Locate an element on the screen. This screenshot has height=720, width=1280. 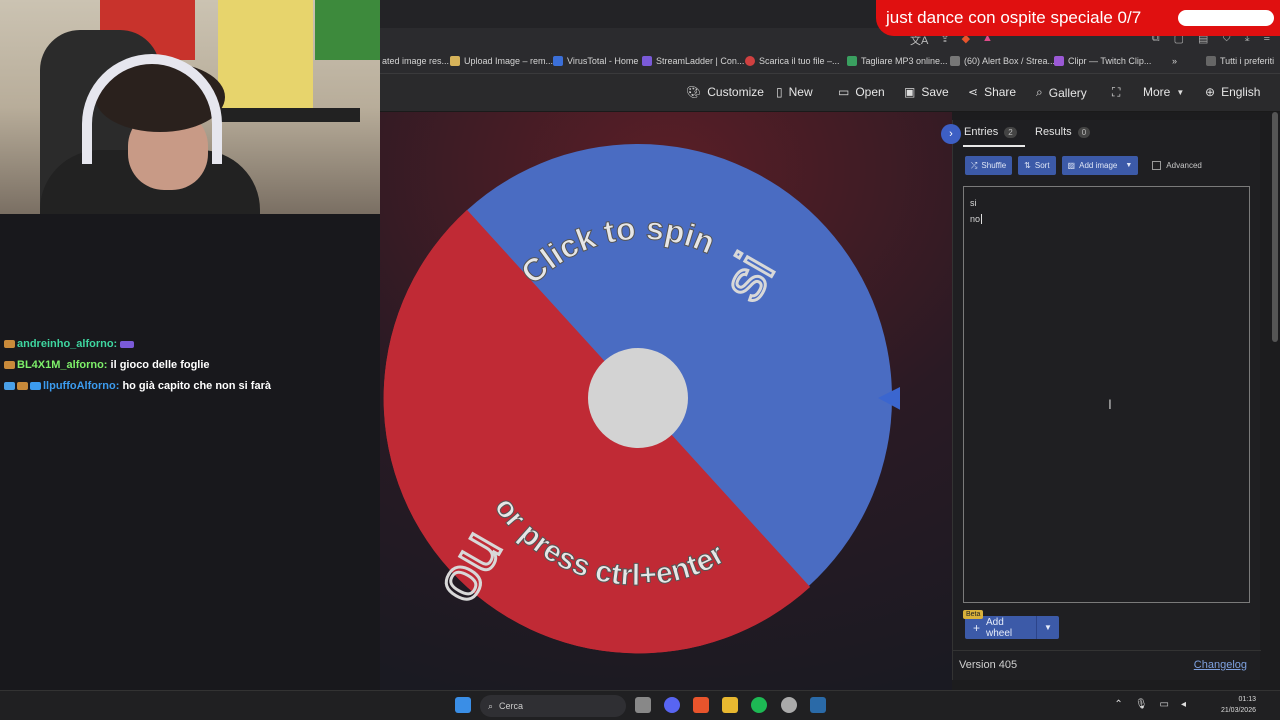
wheel-hub is located at coordinates (638, 398).